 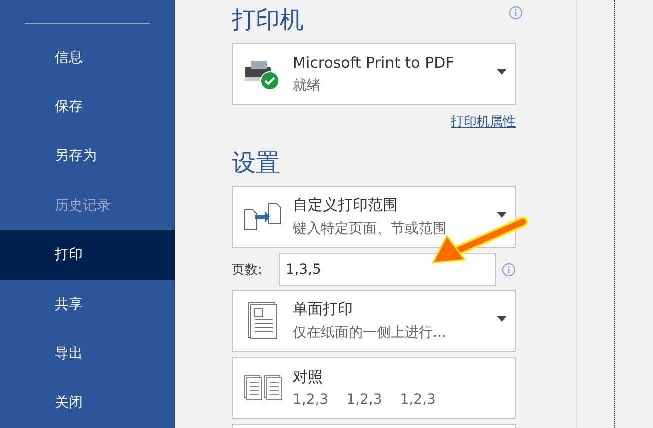 I want to click on selector-subtitle: 键入特定页面、节或范围, so click(x=370, y=229).